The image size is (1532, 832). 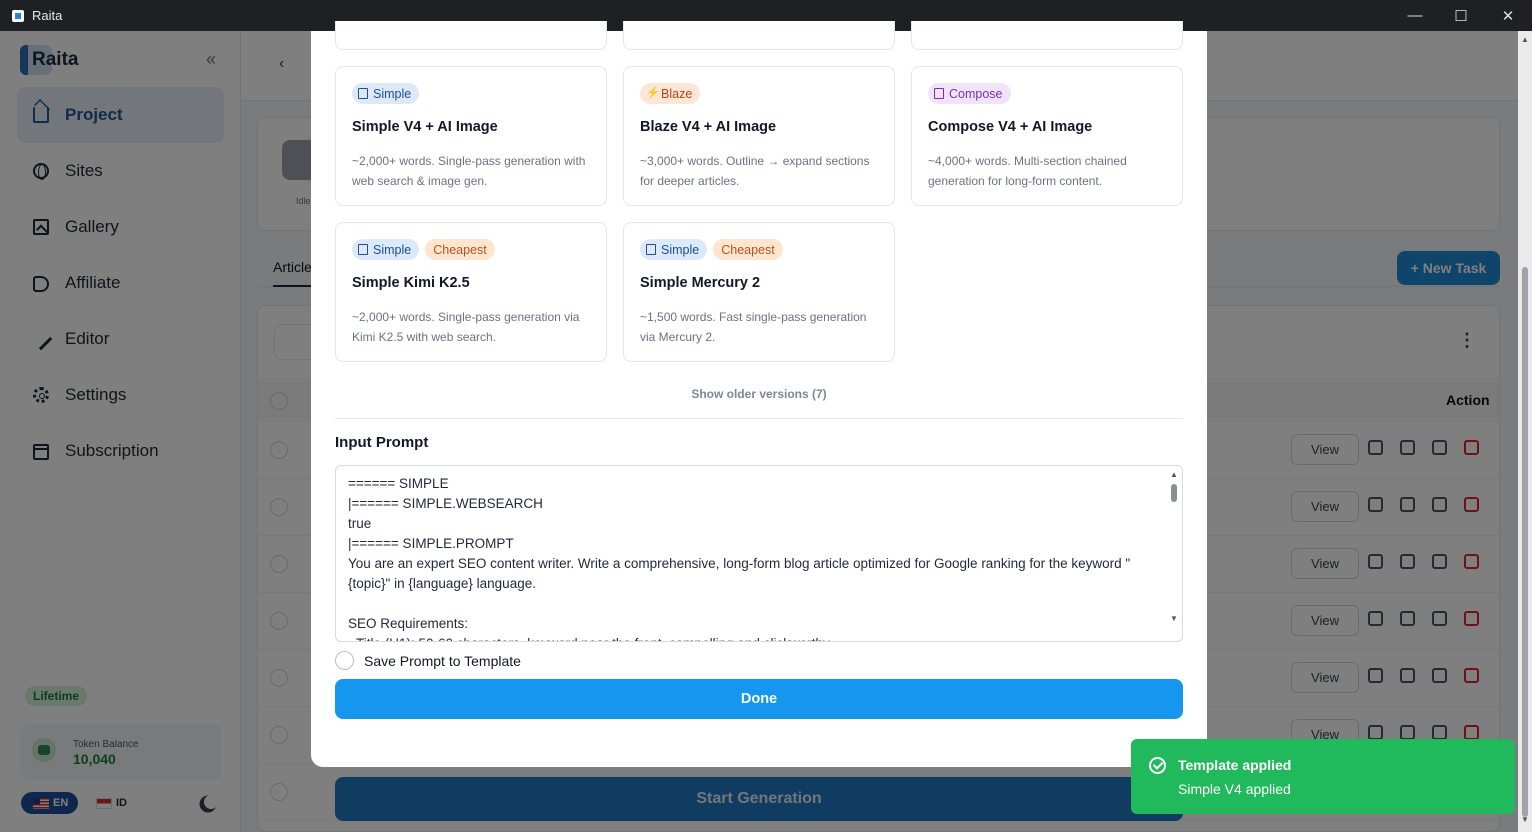 What do you see at coordinates (1415, 15) in the screenshot?
I see `minimize-button: —` at bounding box center [1415, 15].